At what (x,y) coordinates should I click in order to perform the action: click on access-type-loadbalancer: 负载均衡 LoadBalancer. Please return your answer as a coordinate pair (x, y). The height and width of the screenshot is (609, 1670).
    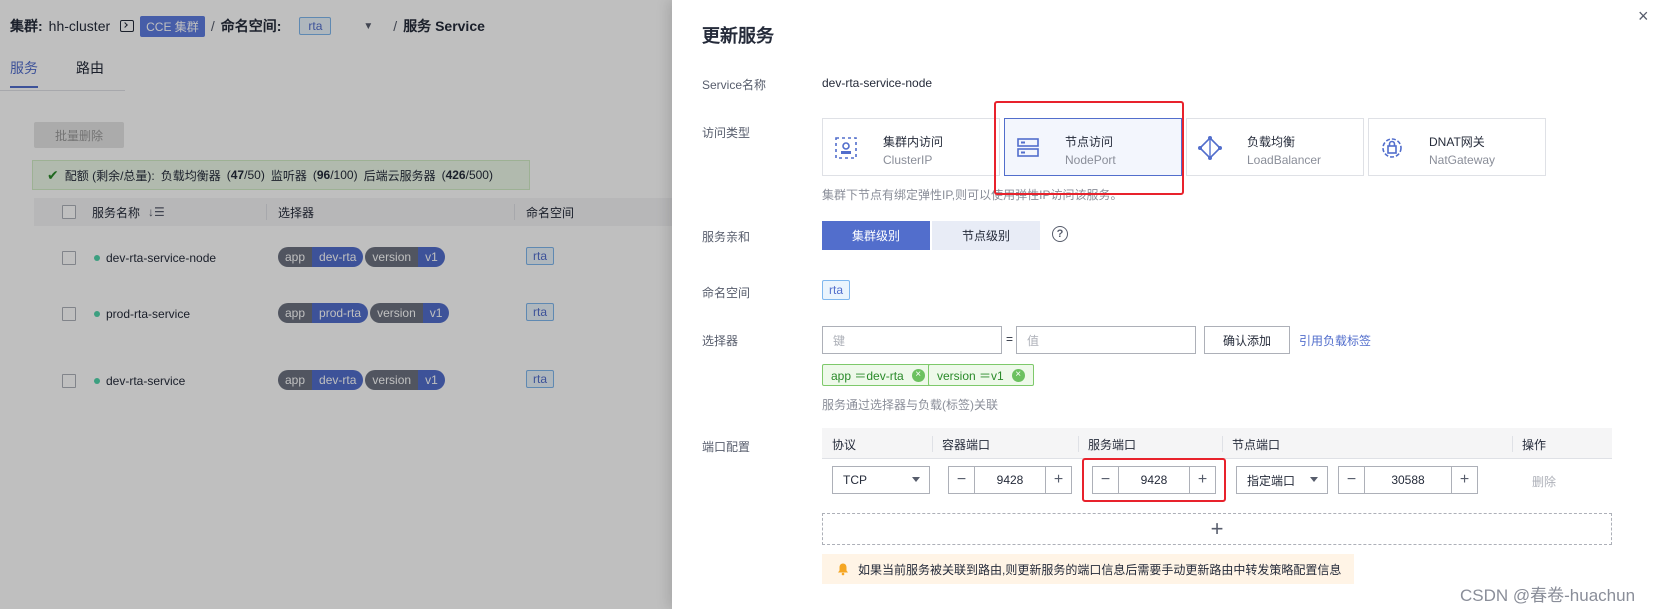
    Looking at the image, I should click on (1275, 147).